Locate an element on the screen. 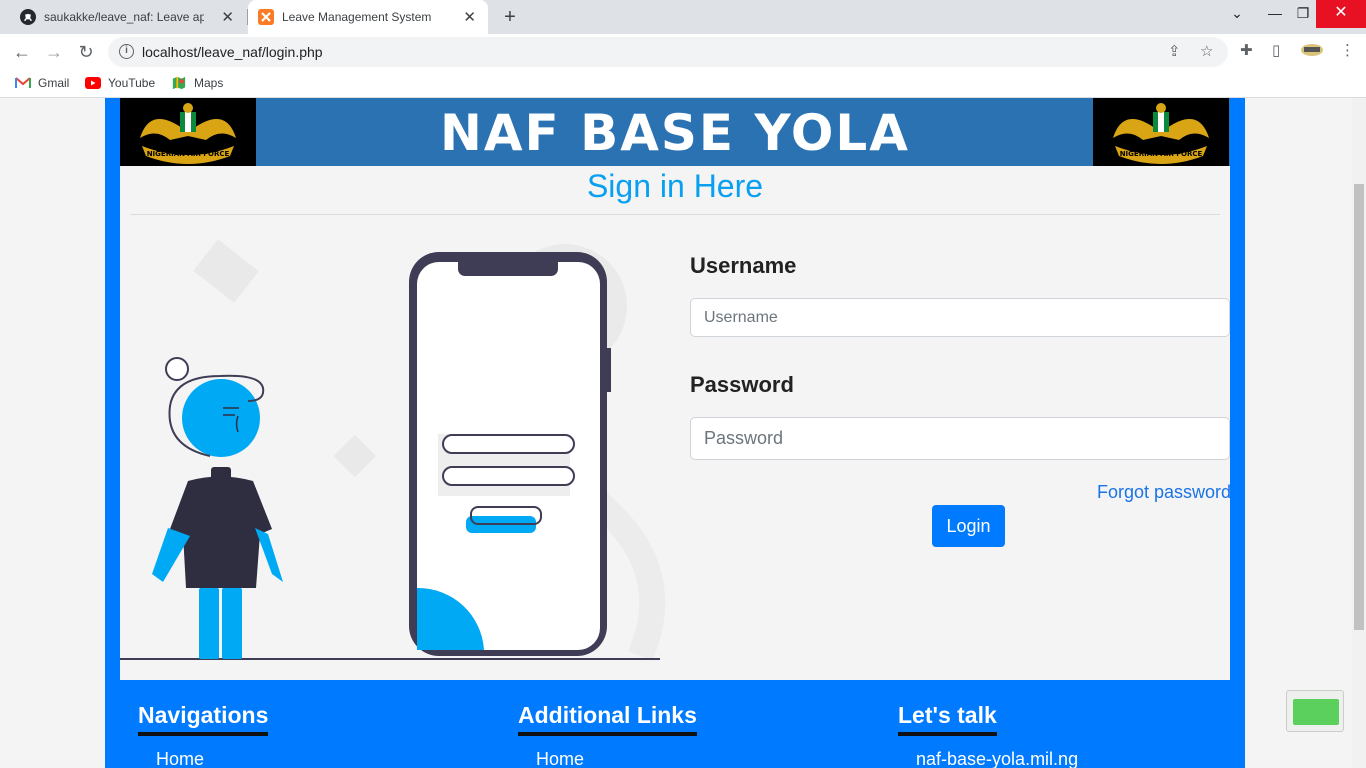 The width and height of the screenshot is (1366, 768). tab-github: saukakke/leave_naf: Leave app fo ✕ is located at coordinates (128, 17).